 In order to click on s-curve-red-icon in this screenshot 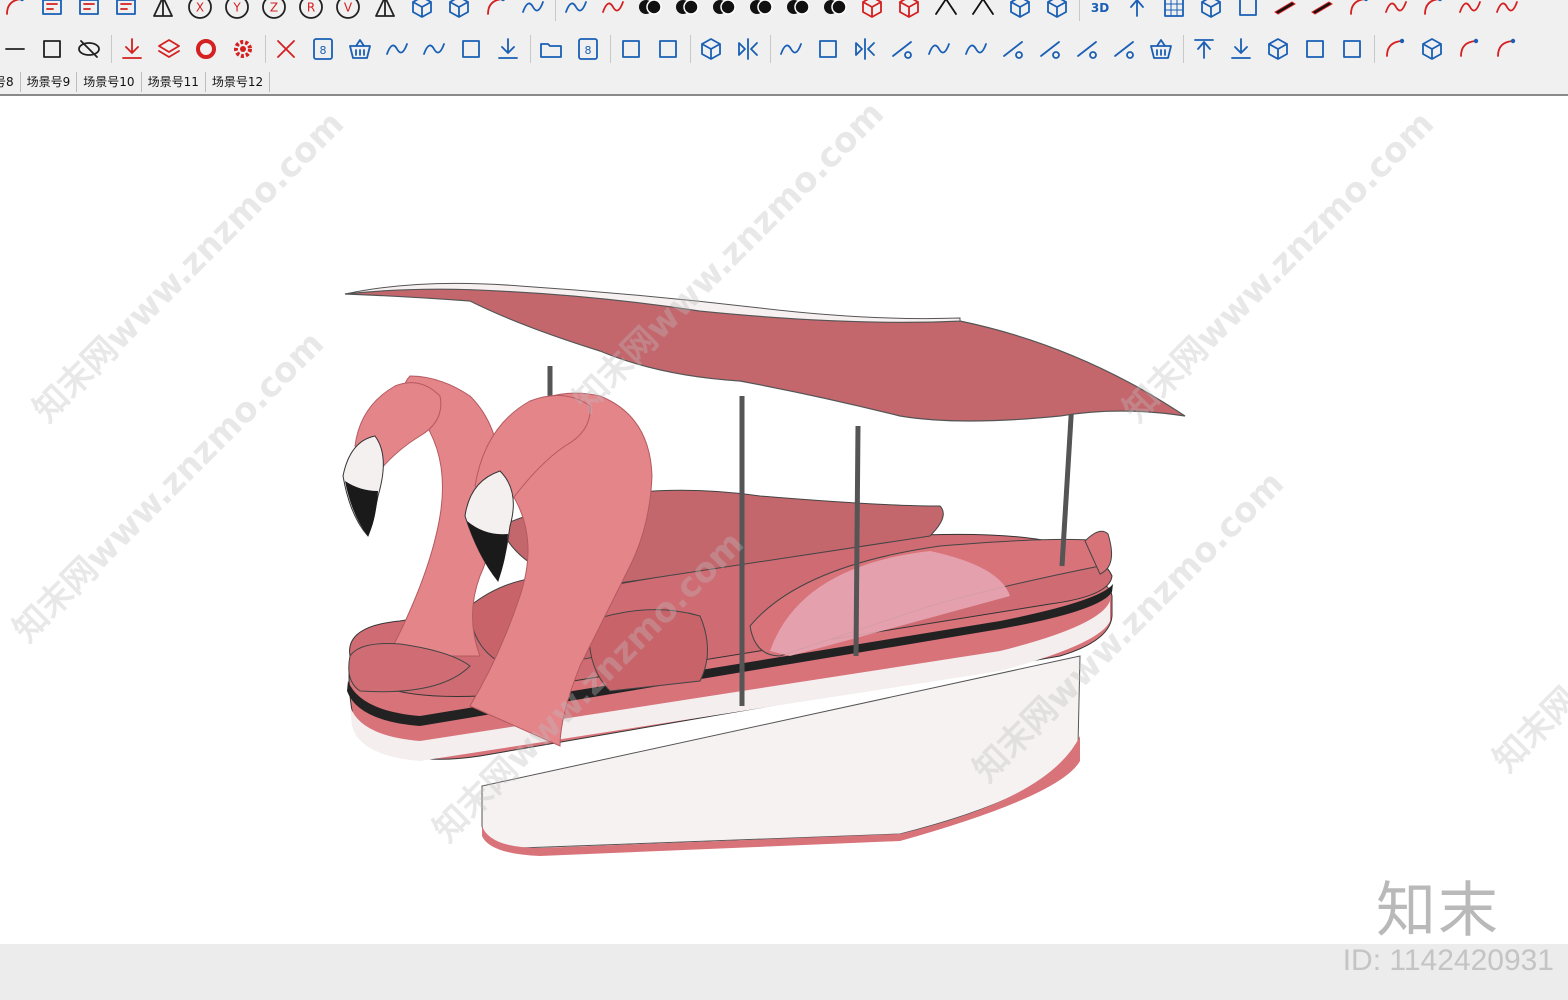, I will do `click(613, 11)`.